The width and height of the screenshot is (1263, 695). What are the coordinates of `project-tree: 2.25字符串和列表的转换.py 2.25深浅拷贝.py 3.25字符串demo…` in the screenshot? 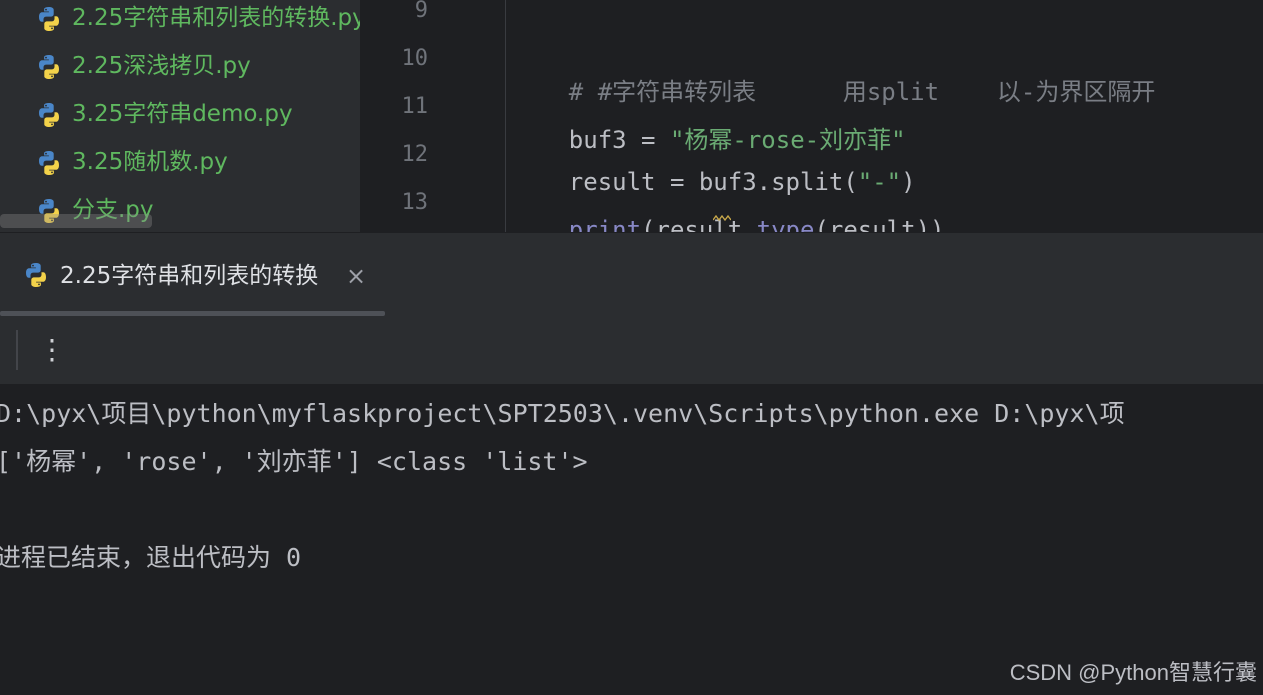 It's located at (180, 116).